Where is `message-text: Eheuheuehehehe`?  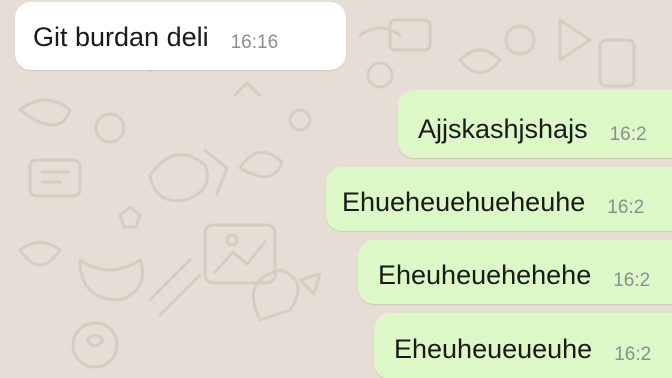 message-text: Eheuheuehehehe is located at coordinates (485, 275).